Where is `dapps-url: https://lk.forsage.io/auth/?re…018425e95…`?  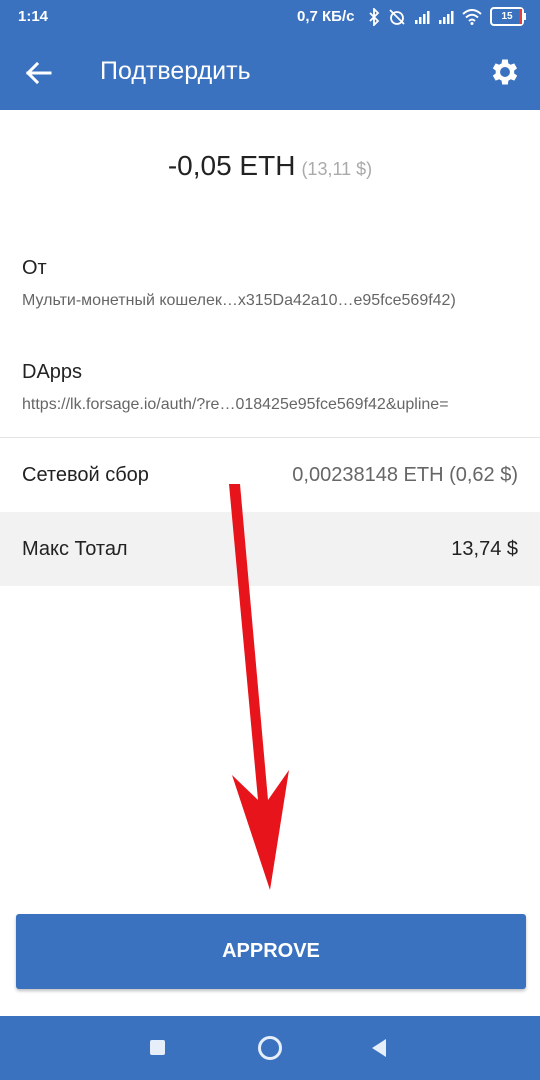 dapps-url: https://lk.forsage.io/auth/?re…018425e95… is located at coordinates (235, 404).